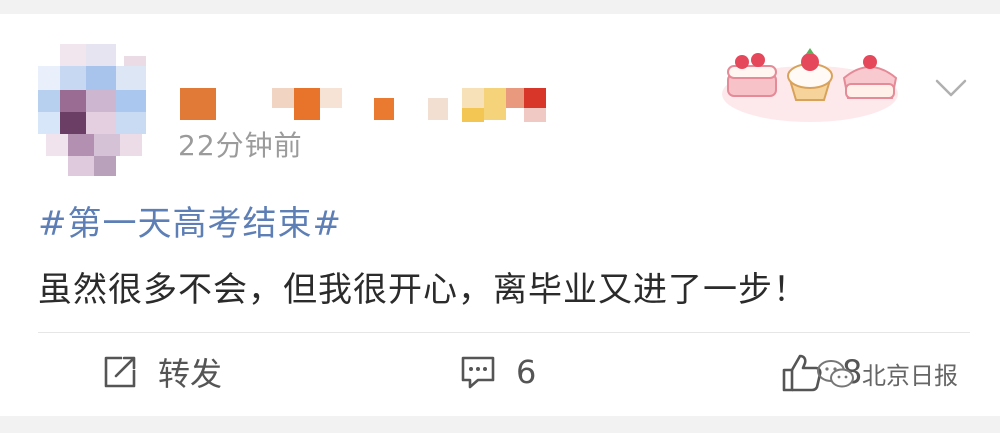 The width and height of the screenshot is (1000, 433). What do you see at coordinates (910, 376) in the screenshot?
I see `watermark-text: 北京日报` at bounding box center [910, 376].